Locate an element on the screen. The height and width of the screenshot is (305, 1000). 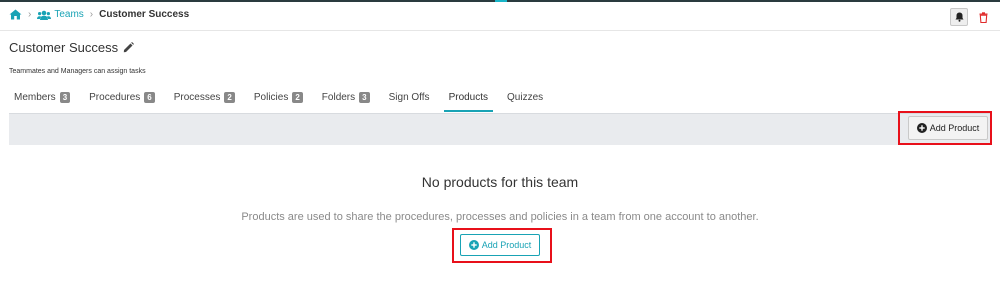
tab-products: Products is located at coordinates (468, 102).